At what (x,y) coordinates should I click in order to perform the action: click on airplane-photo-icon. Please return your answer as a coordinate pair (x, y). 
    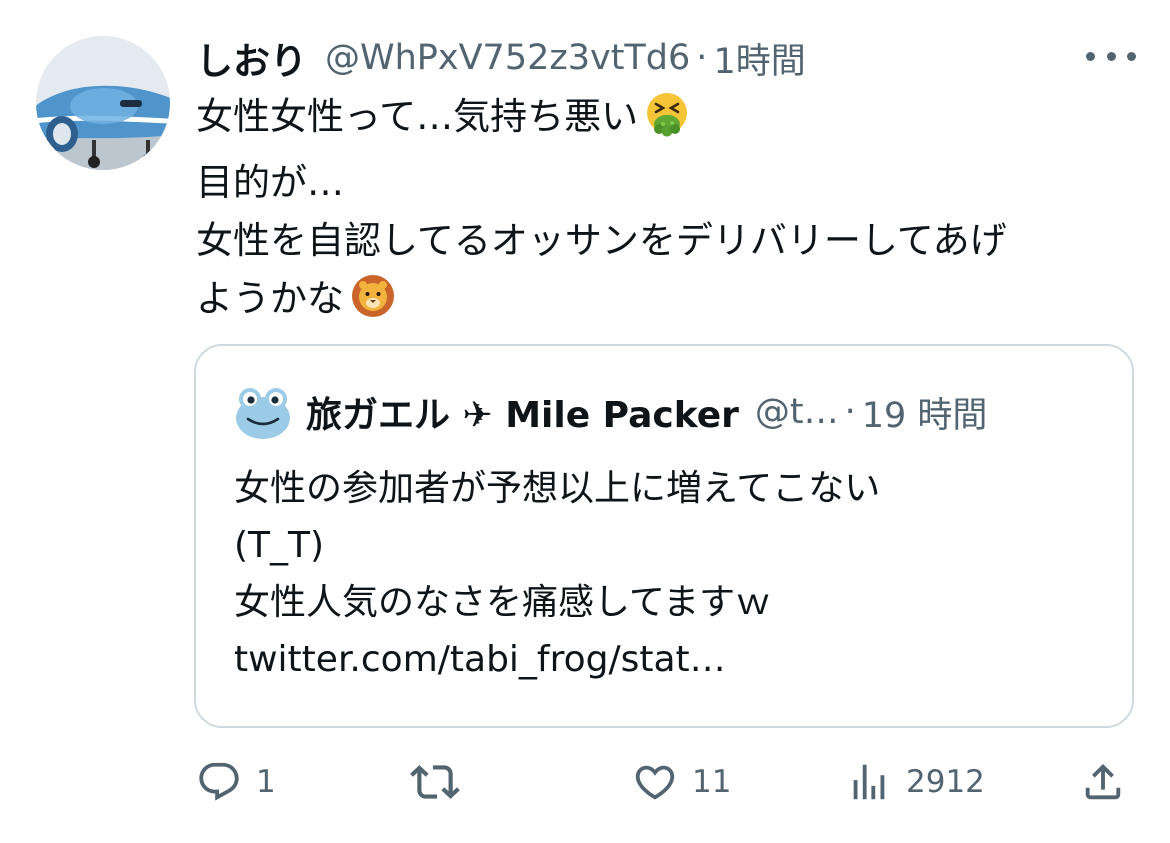
    Looking at the image, I should click on (103, 103).